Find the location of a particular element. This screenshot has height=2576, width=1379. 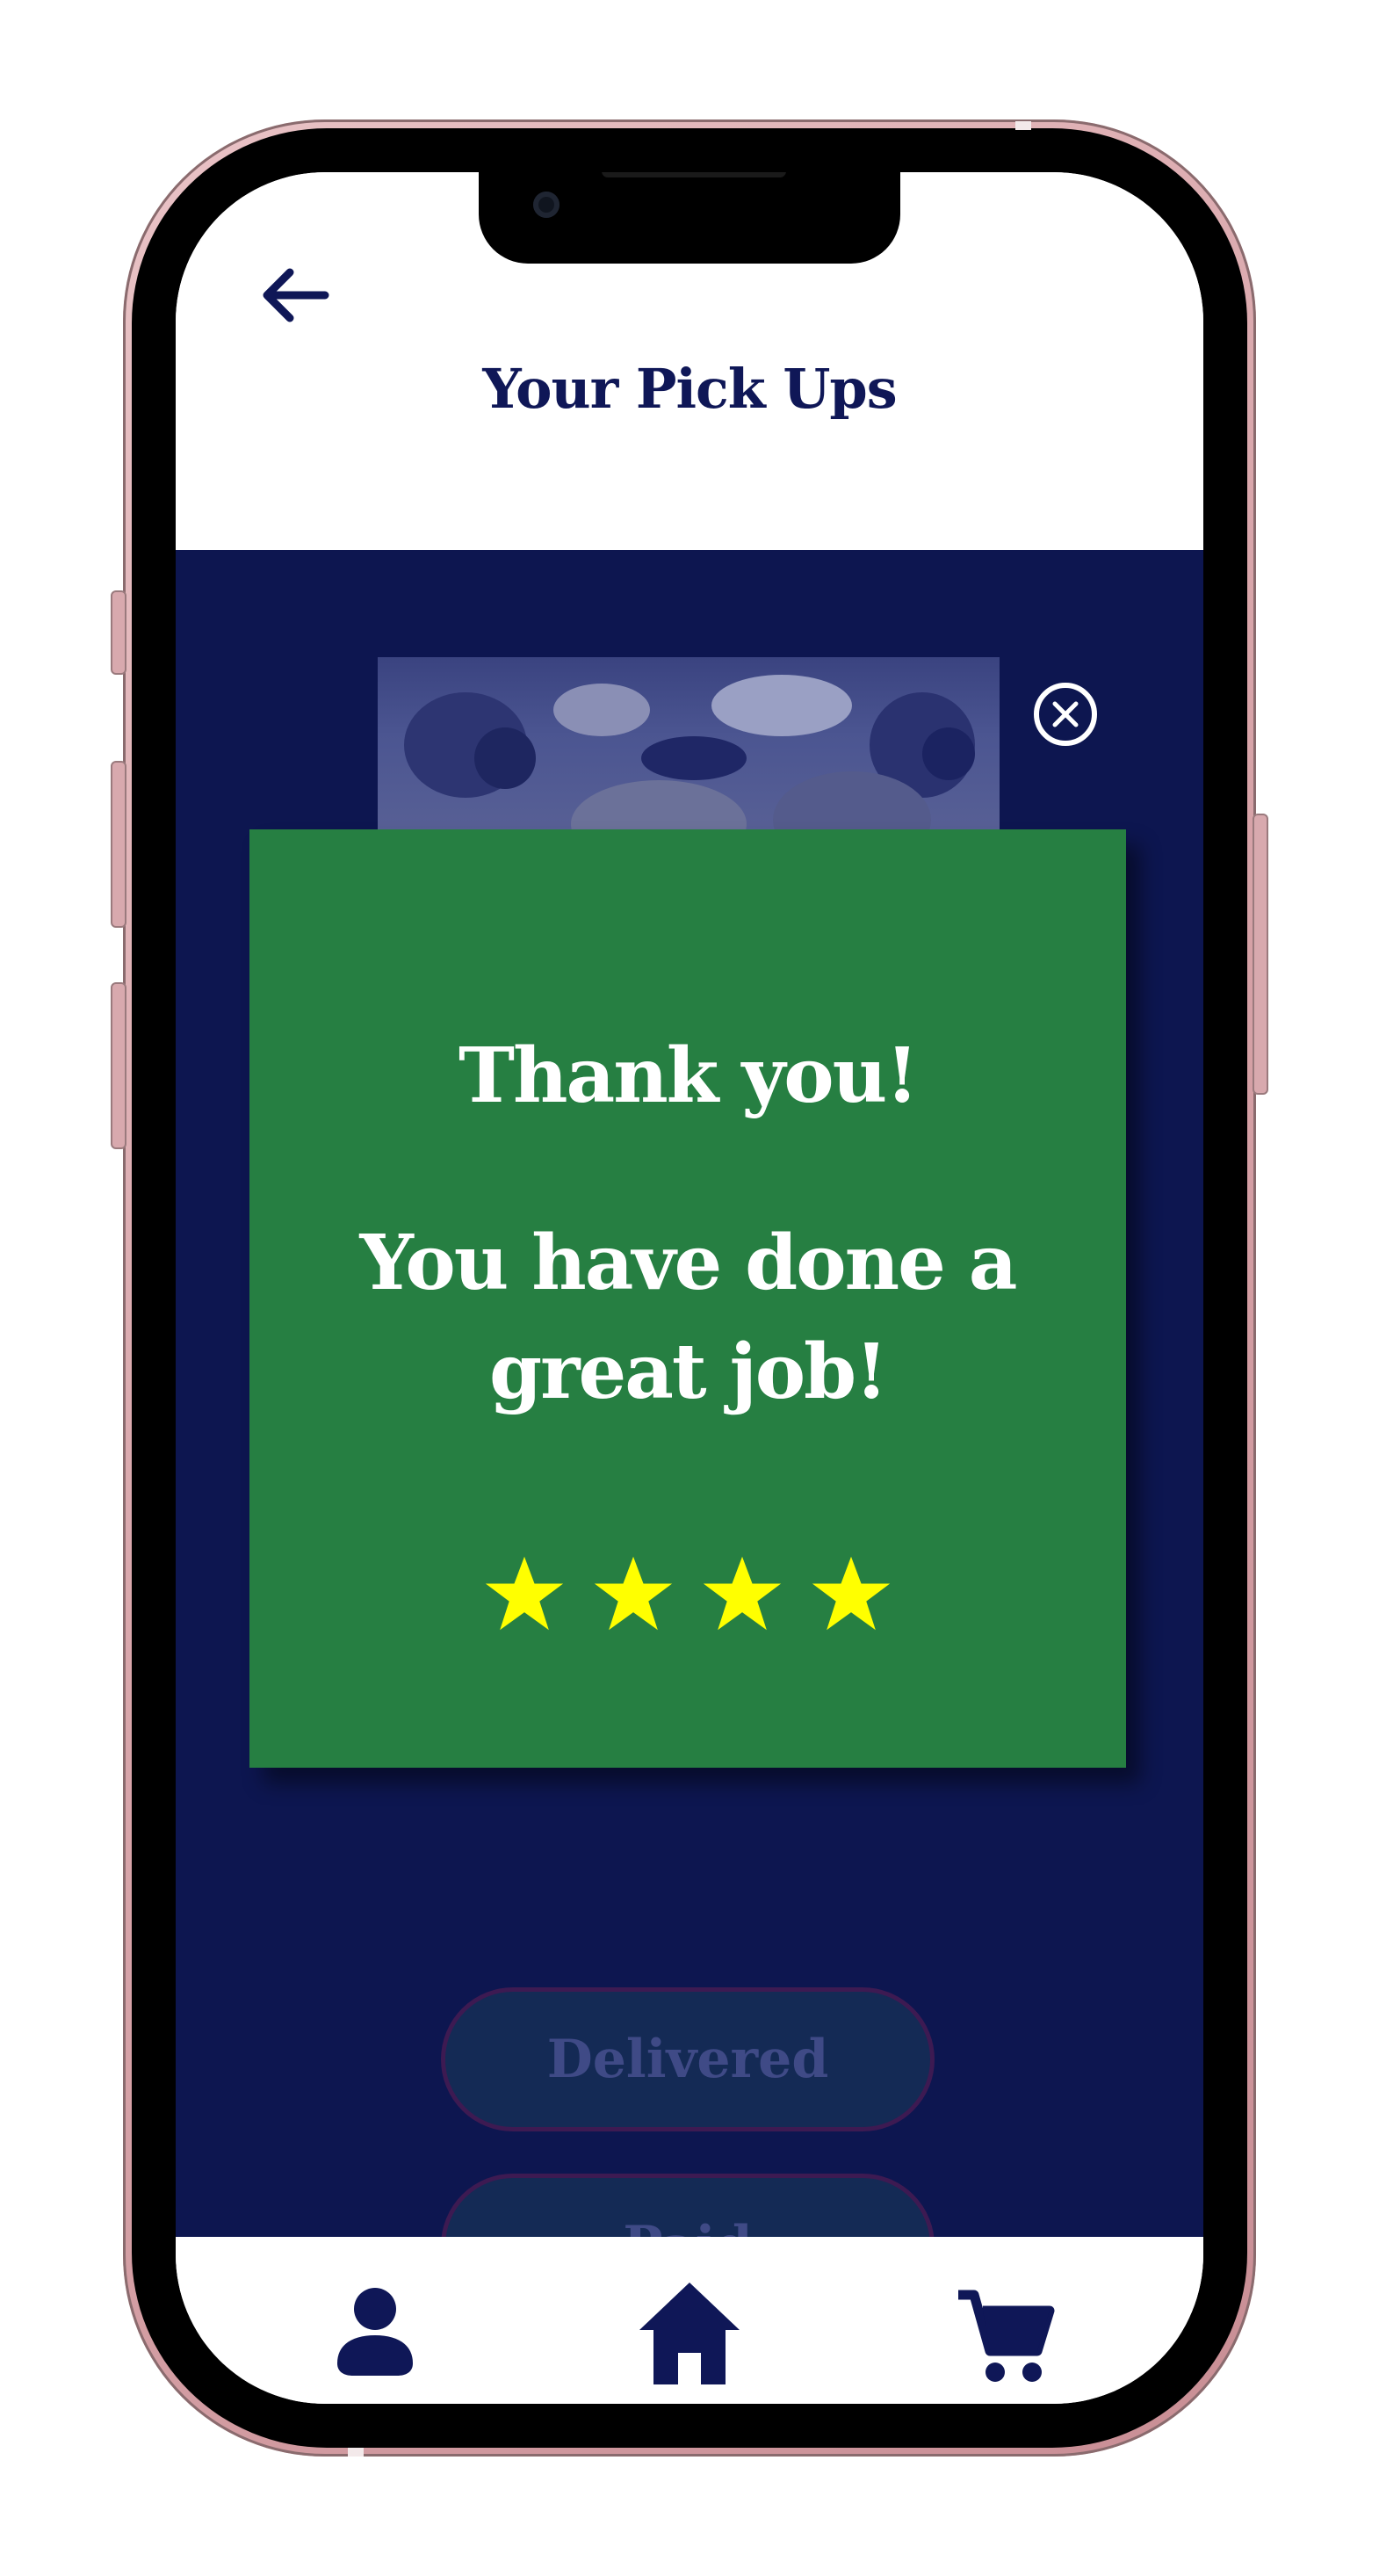

nav-home is located at coordinates (689, 2333).